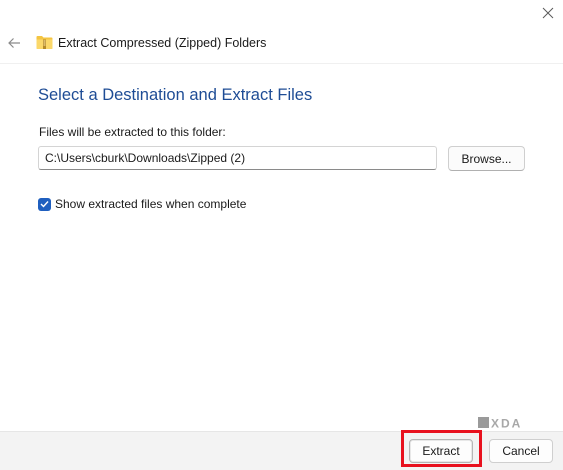 The width and height of the screenshot is (563, 470). I want to click on window-title: Extract Compressed (Zipped) Folders, so click(162, 43).